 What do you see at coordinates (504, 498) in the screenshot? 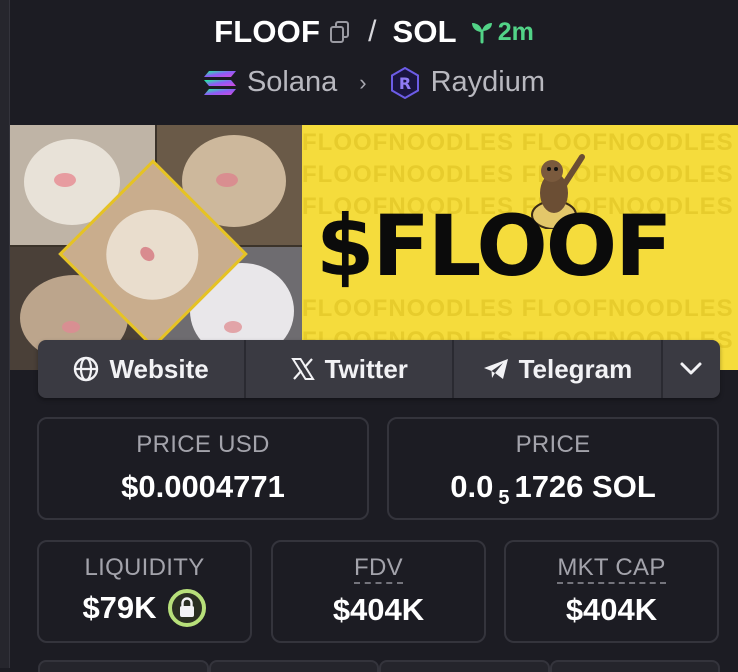
I see `price-native-zero-count: 5` at bounding box center [504, 498].